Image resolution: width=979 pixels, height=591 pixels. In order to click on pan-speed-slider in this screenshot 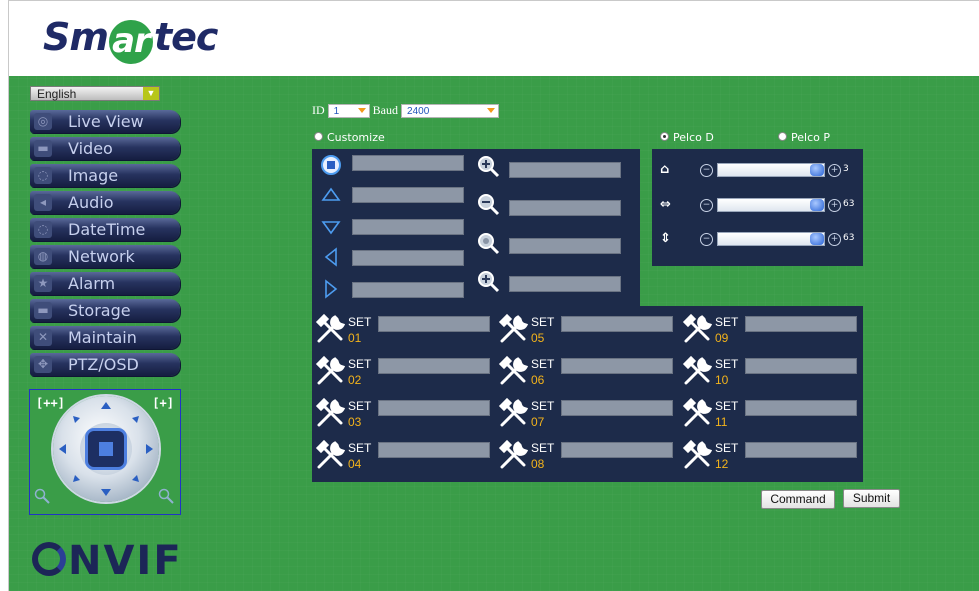, I will do `click(771, 205)`.